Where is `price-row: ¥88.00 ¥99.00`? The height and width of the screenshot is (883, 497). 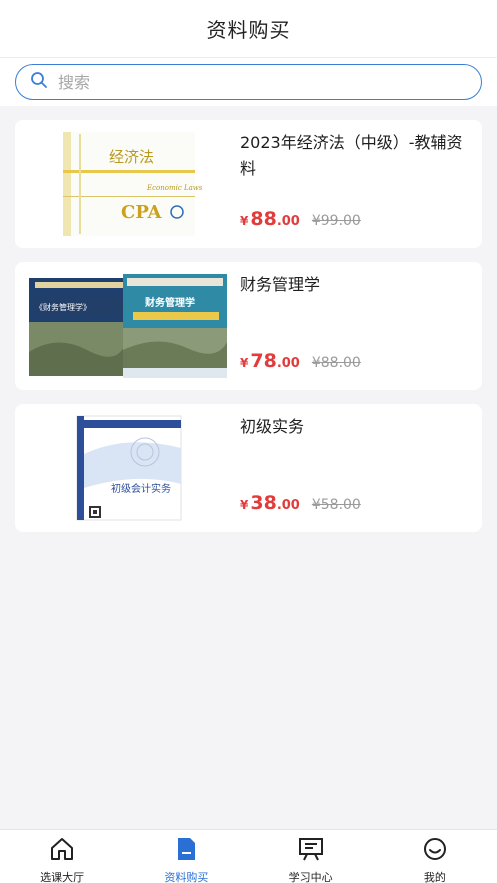 price-row: ¥88.00 ¥99.00 is located at coordinates (300, 219).